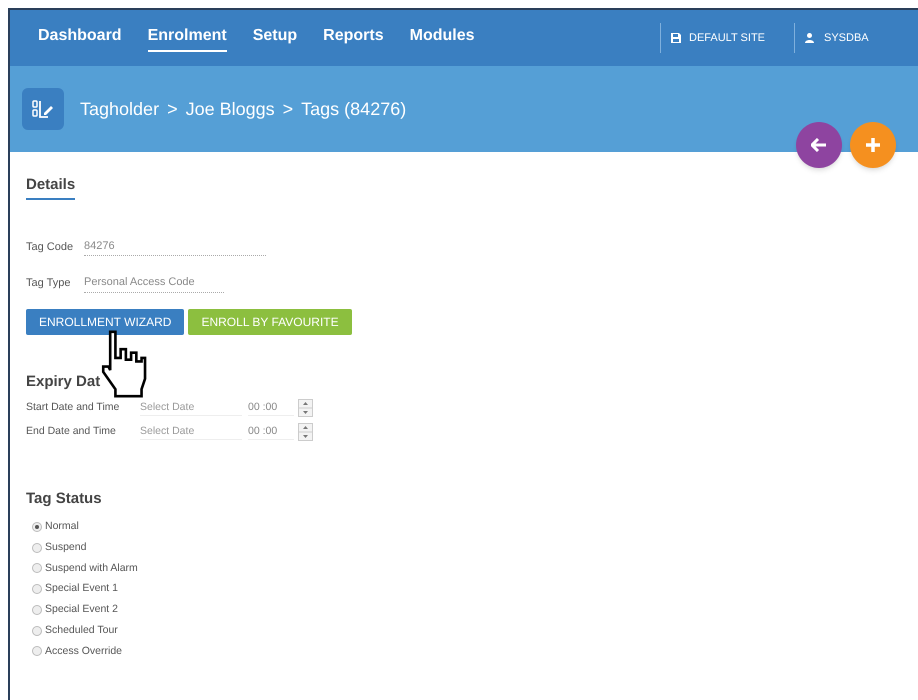 This screenshot has width=918, height=700. I want to click on add-button, so click(873, 145).